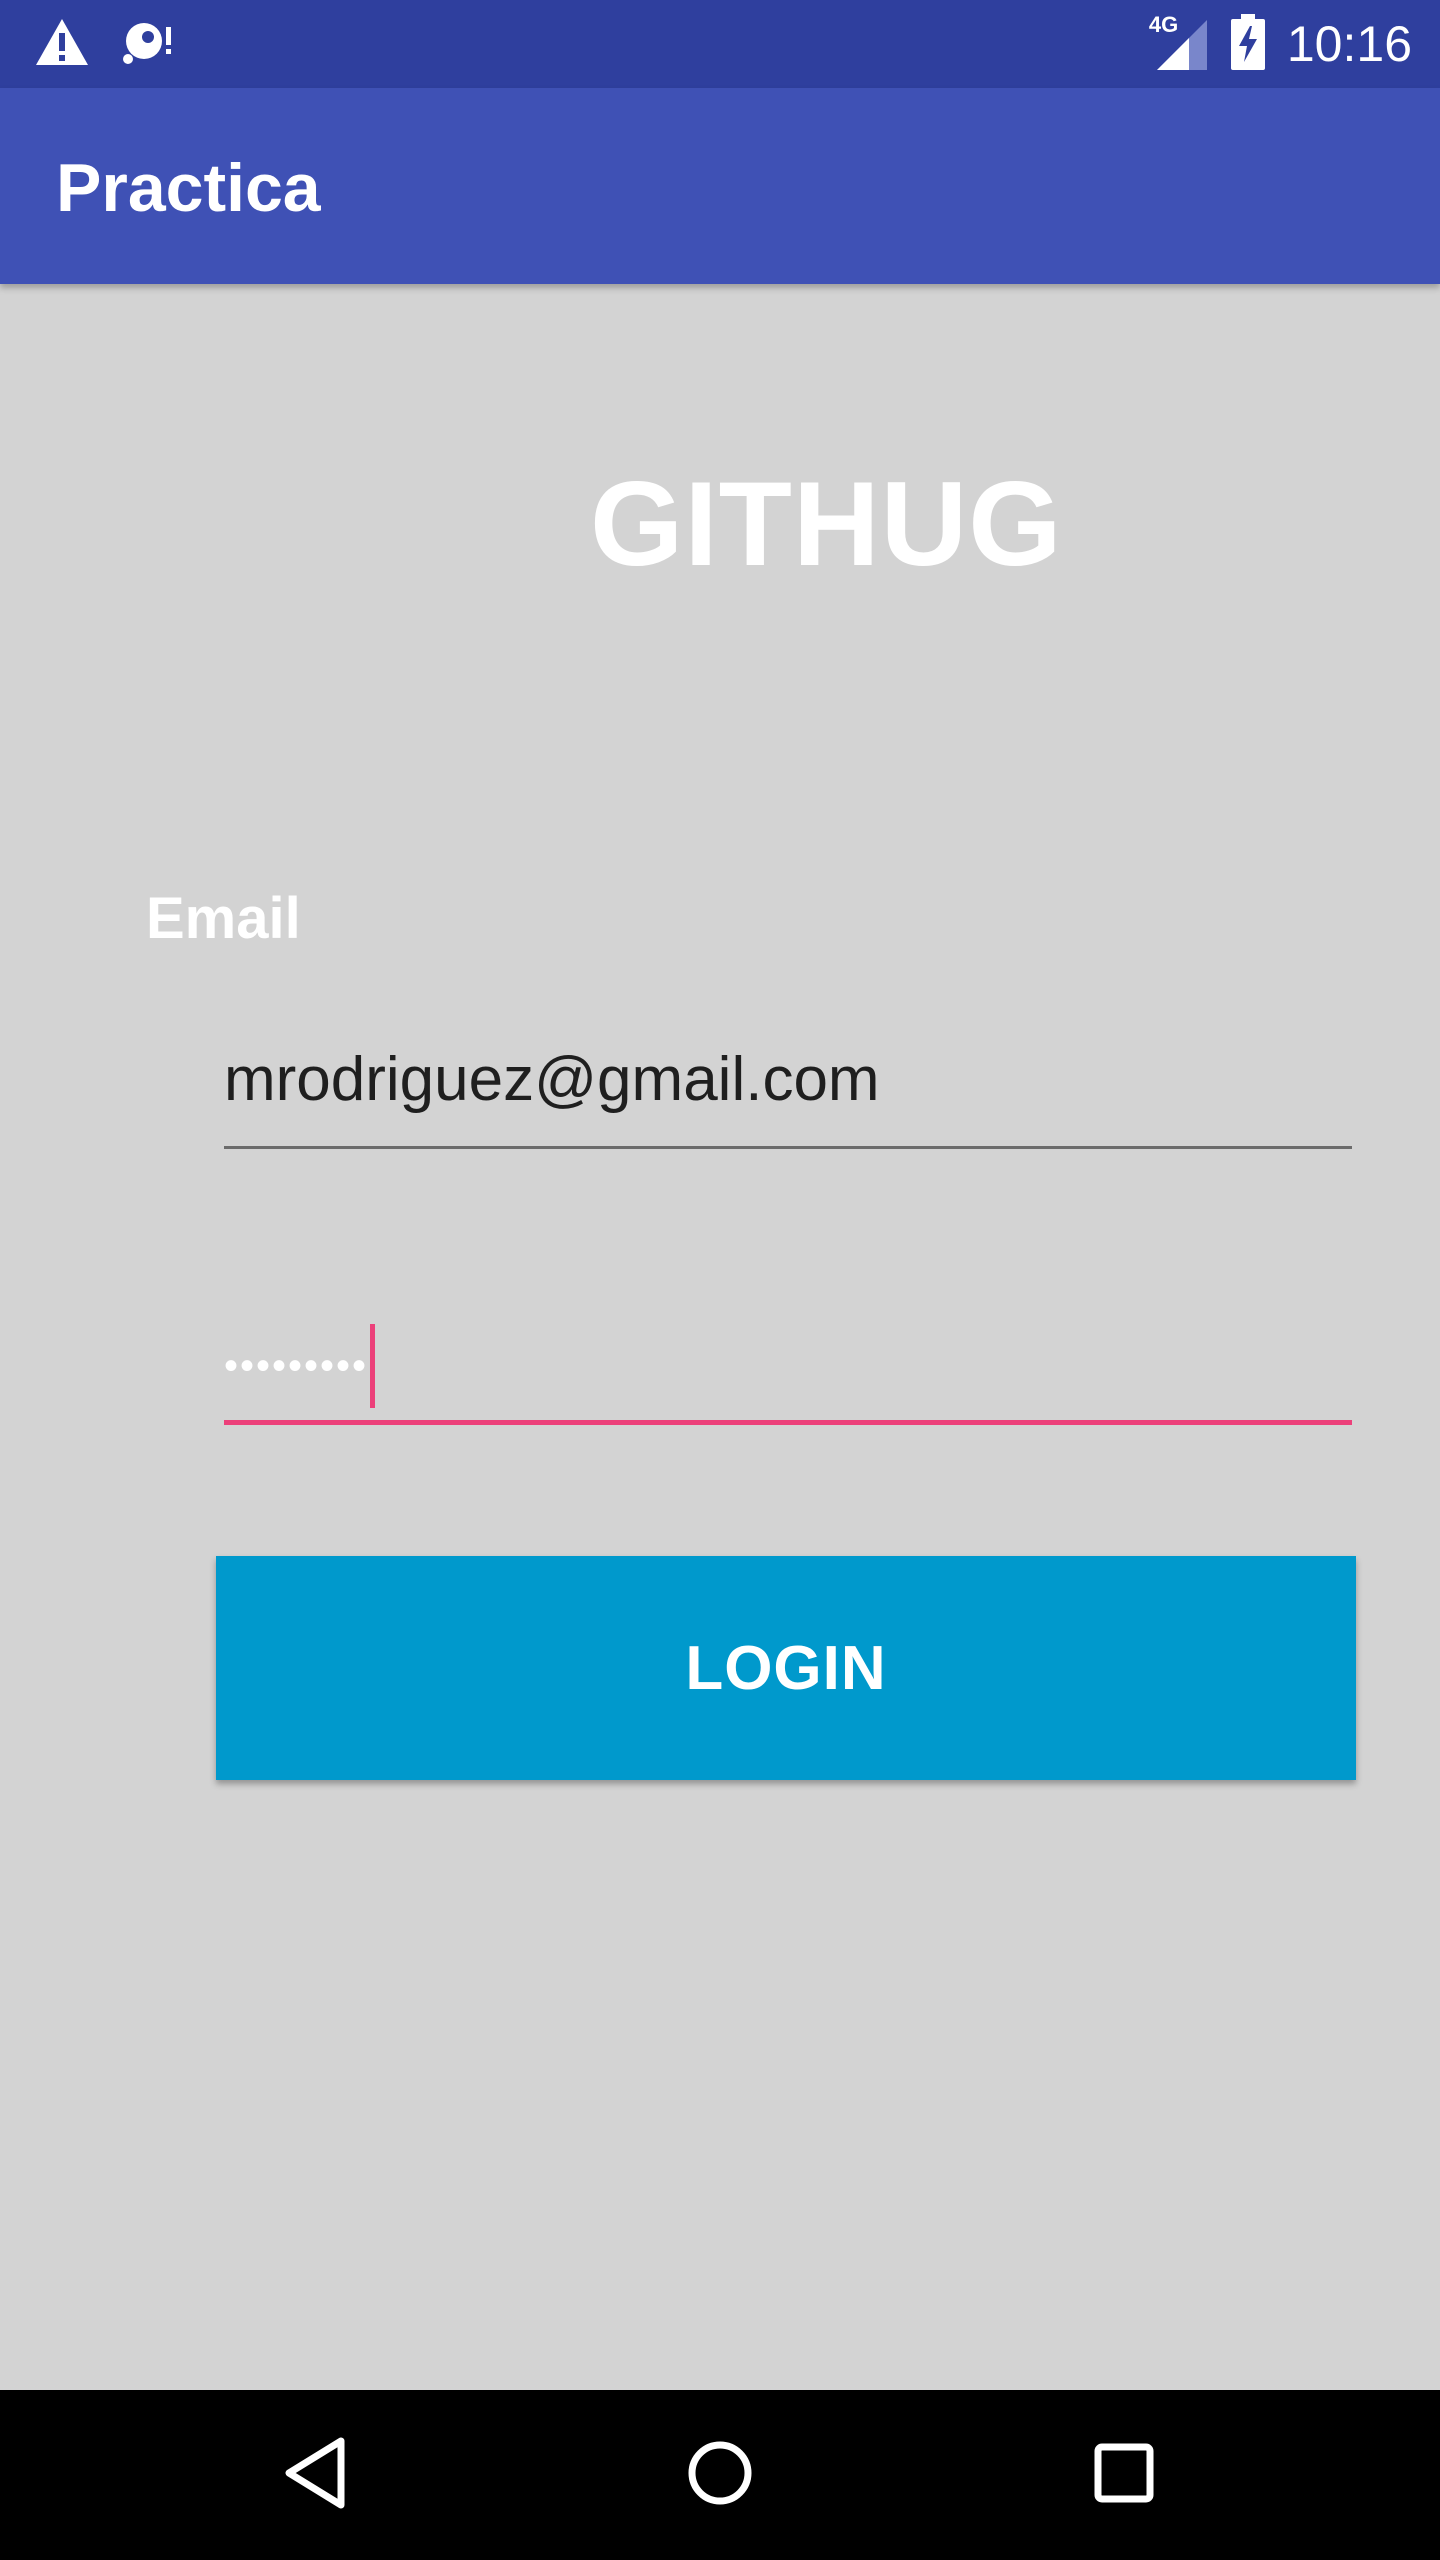  What do you see at coordinates (105, 44) in the screenshot?
I see `status-left-icons` at bounding box center [105, 44].